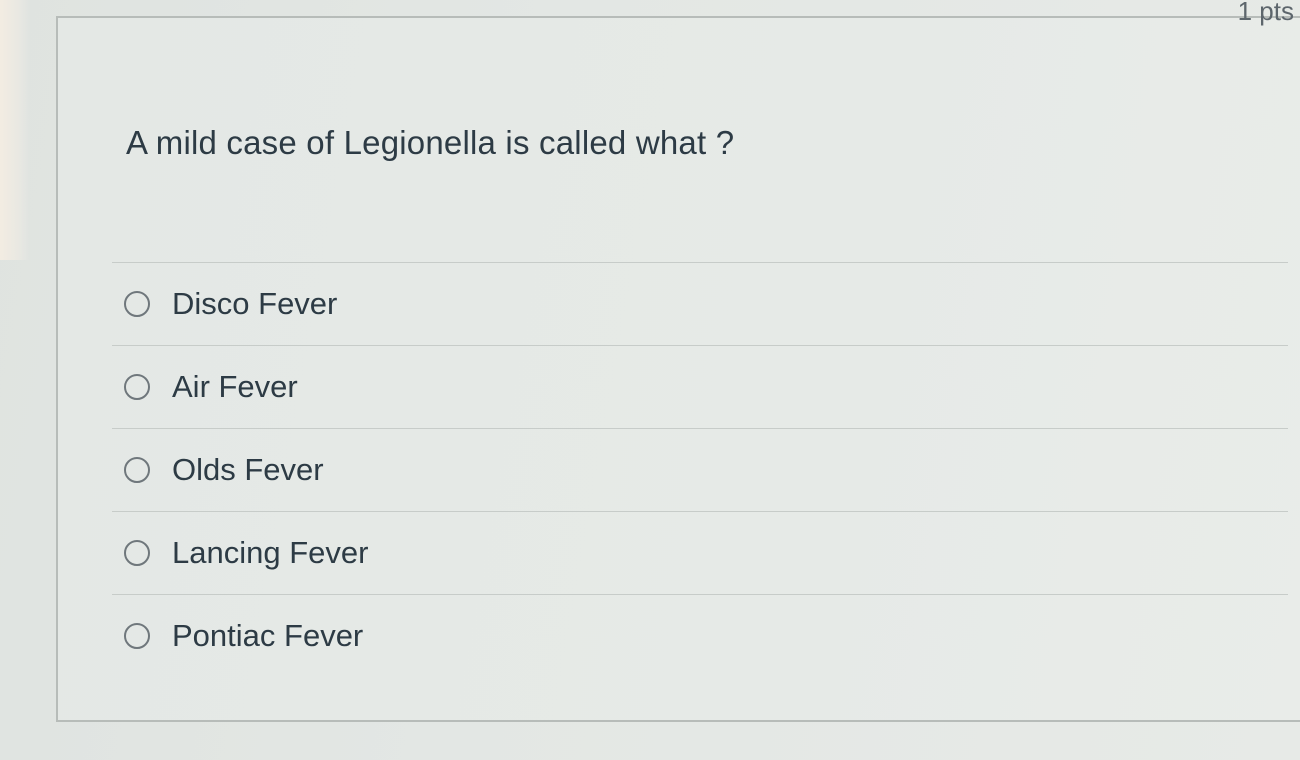  I want to click on answer-option-air-fever: Air Fever, so click(700, 386).